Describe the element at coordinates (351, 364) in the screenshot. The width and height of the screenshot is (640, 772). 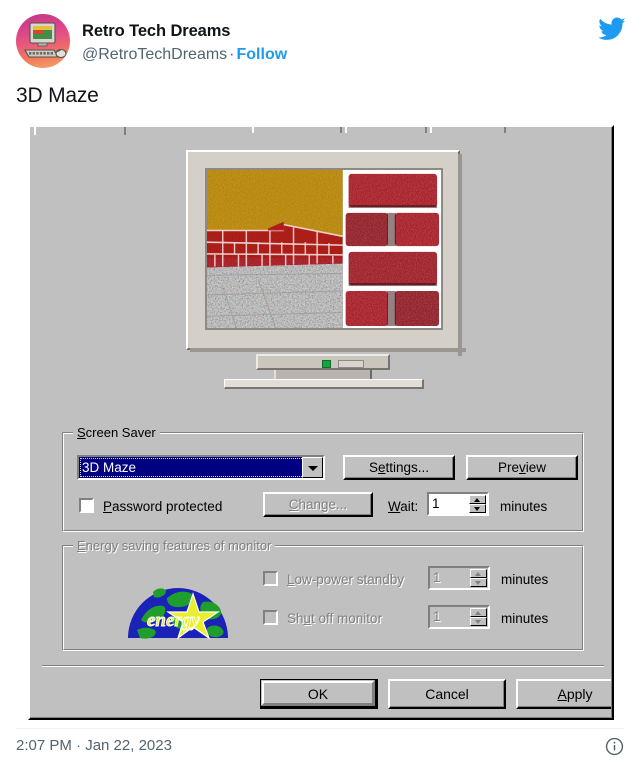
I see `monitor-power-button` at that location.